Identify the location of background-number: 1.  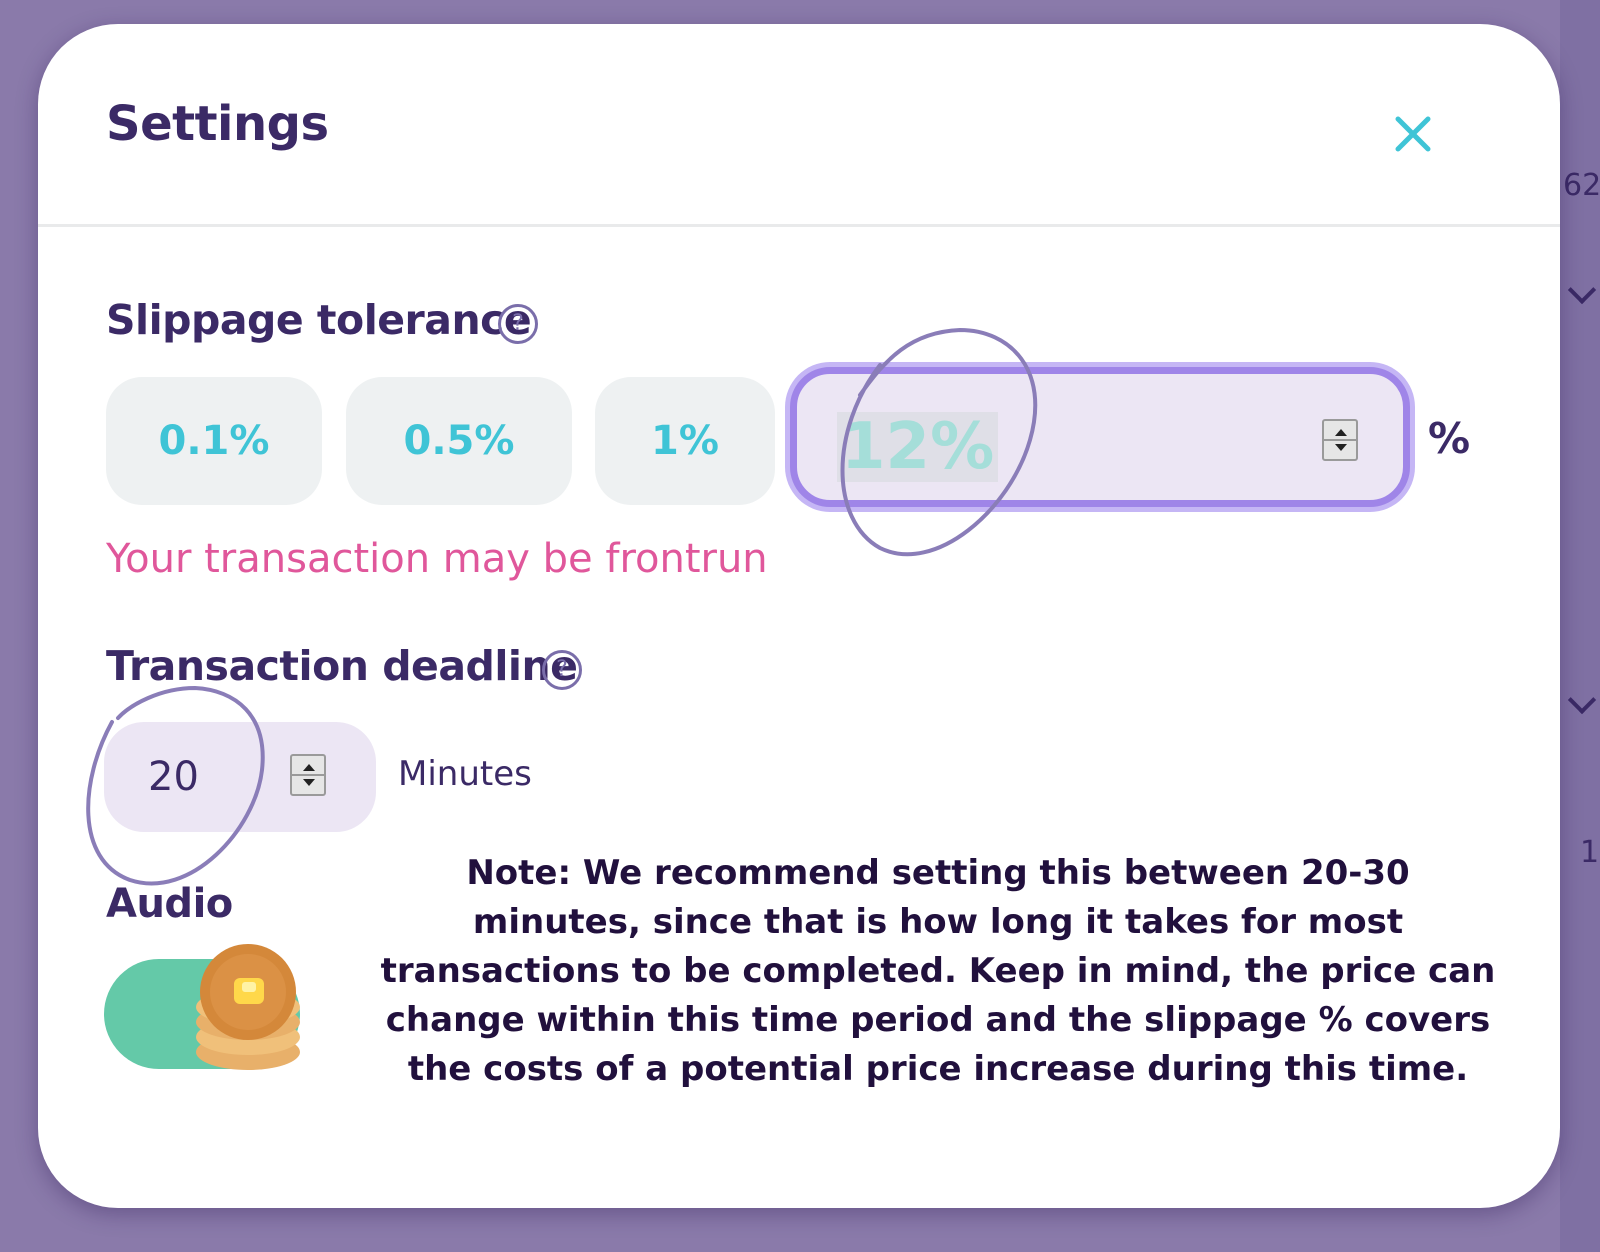
(1590, 852).